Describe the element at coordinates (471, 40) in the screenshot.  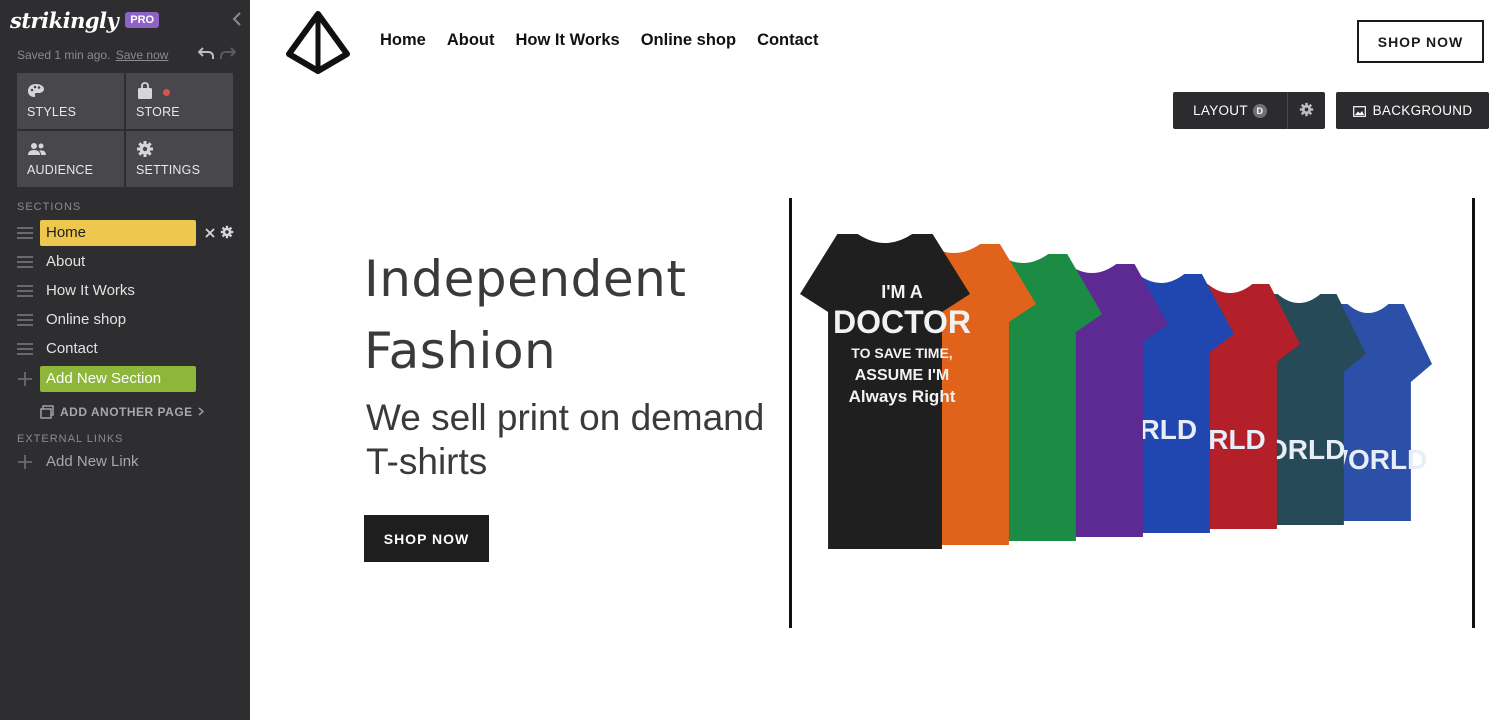
I see `nav-about: About` at that location.